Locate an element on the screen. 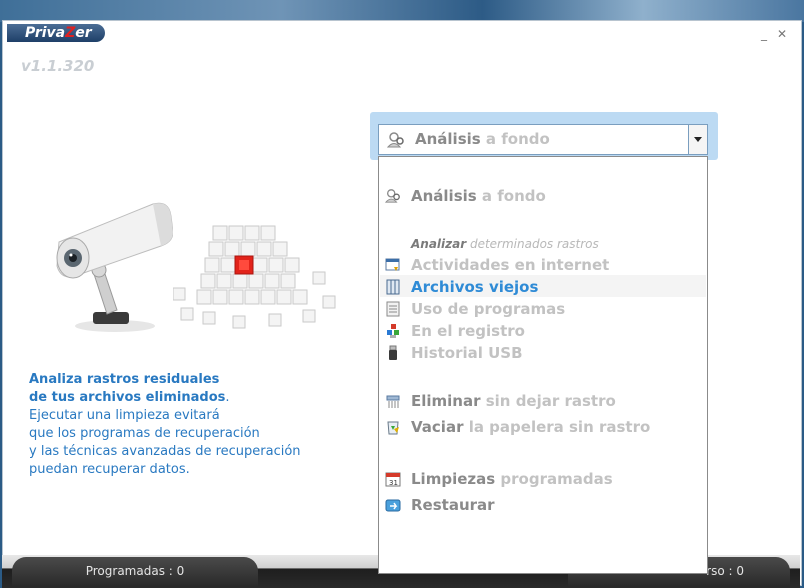  cubes-illustration is located at coordinates (254, 277).